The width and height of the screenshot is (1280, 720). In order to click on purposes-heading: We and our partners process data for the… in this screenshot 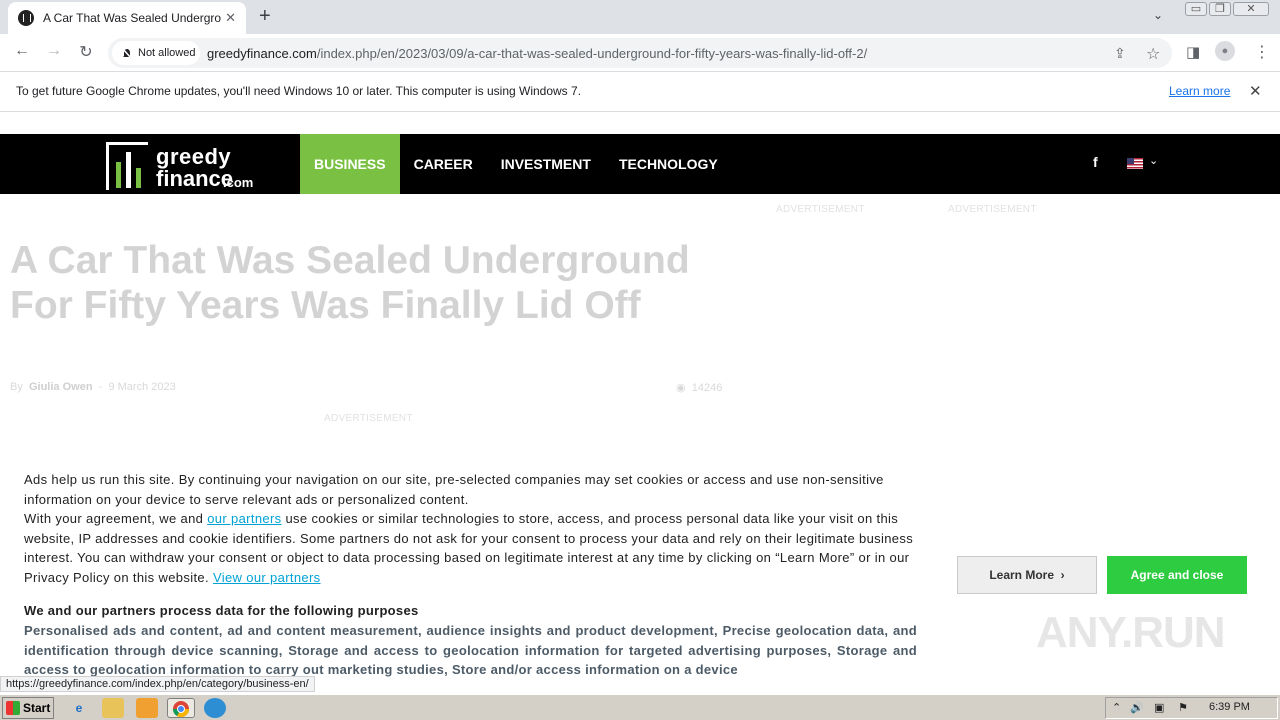, I will do `click(221, 610)`.